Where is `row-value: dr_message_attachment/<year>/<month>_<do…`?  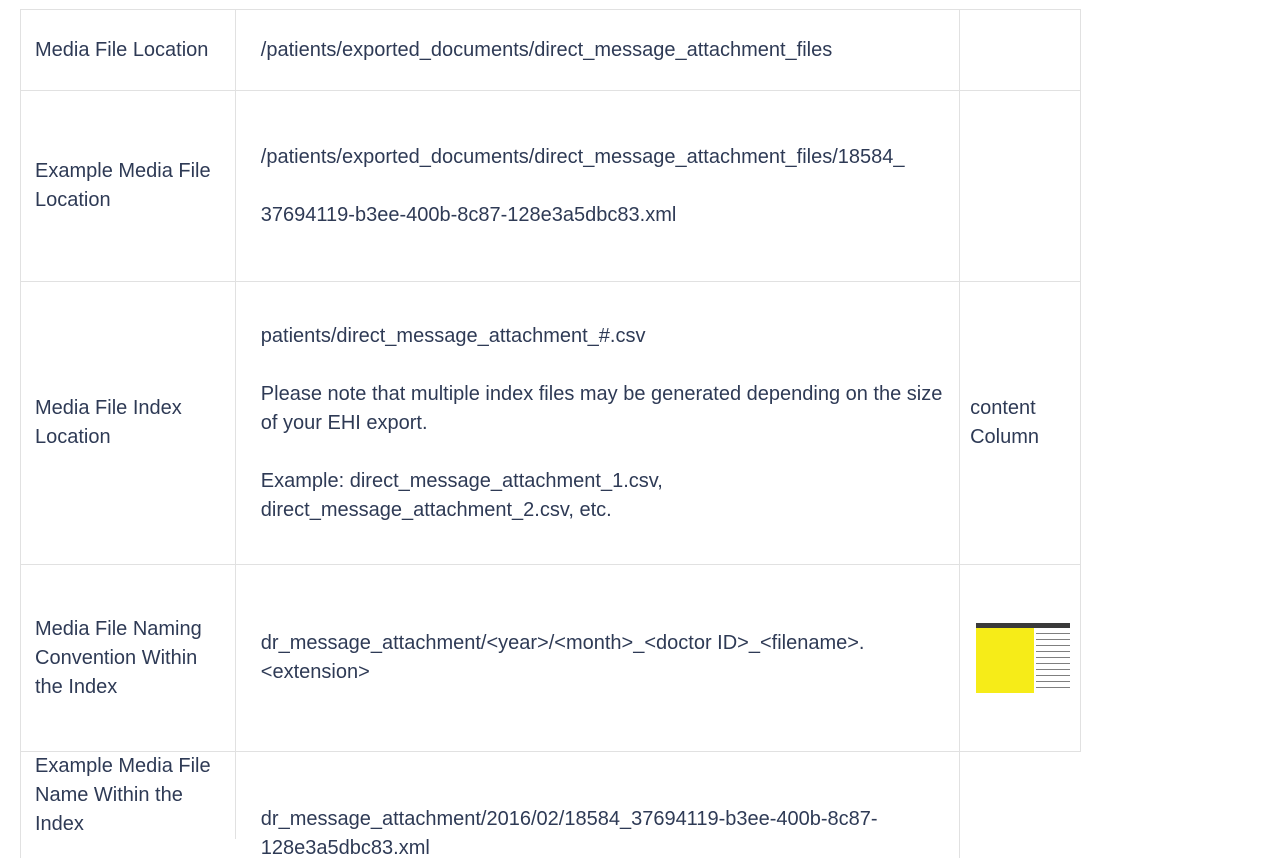 row-value: dr_message_attachment/<year>/<month>_<do… is located at coordinates (562, 657).